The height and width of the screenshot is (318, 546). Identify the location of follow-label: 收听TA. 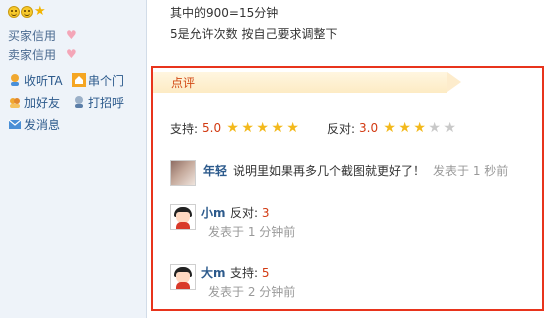
(43, 80).